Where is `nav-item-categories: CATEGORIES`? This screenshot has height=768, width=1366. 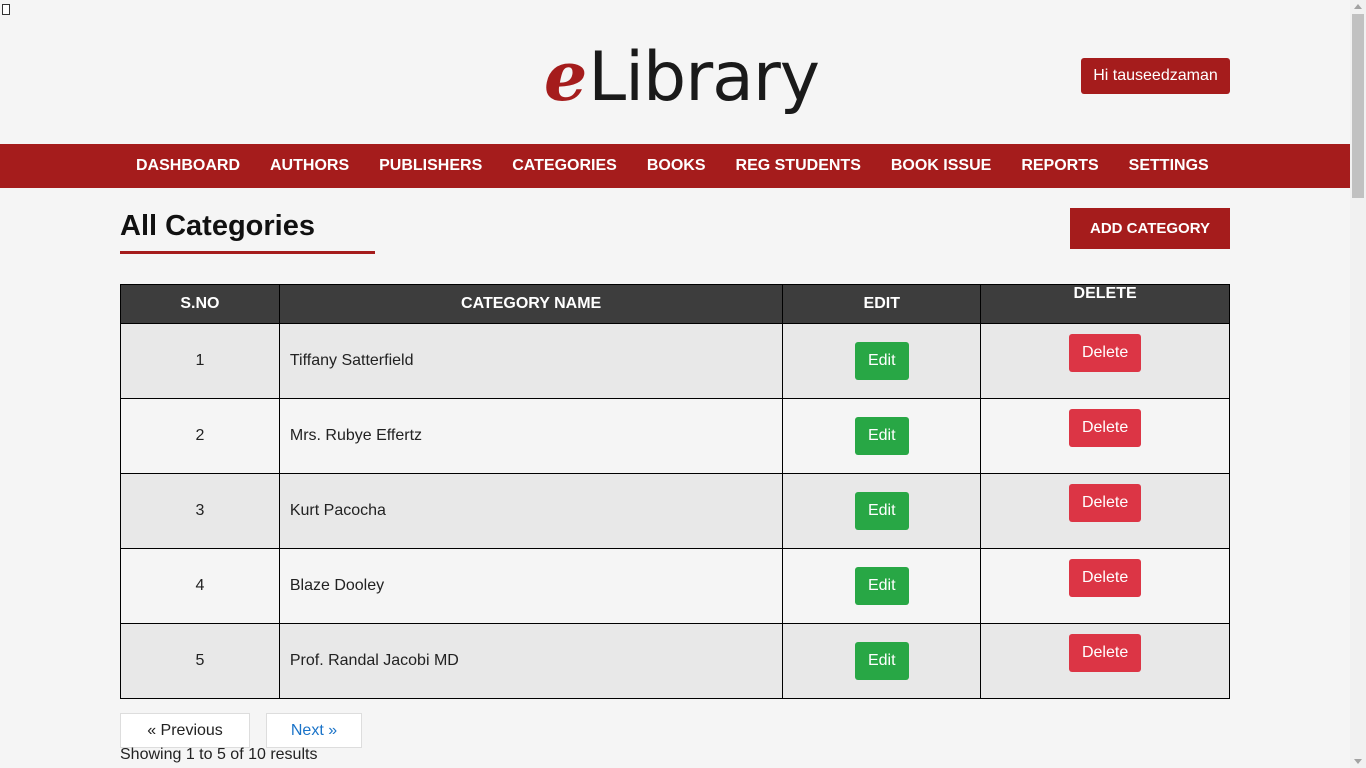 nav-item-categories: CATEGORIES is located at coordinates (564, 166).